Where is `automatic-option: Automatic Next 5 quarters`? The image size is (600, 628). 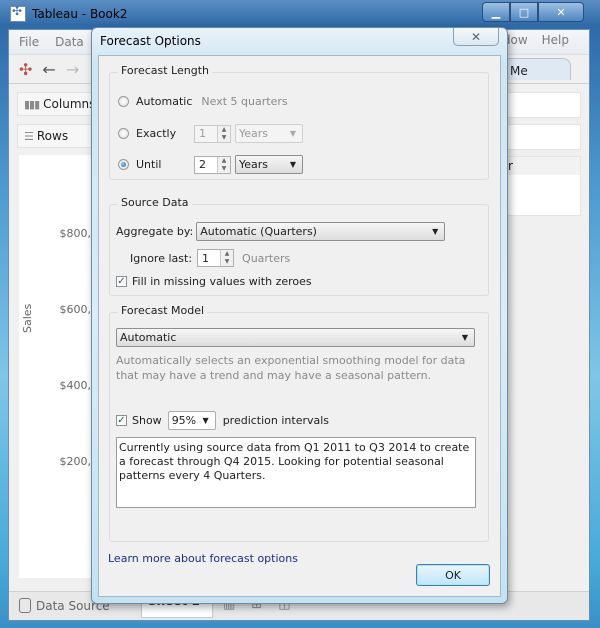 automatic-option: Automatic Next 5 quarters is located at coordinates (203, 101).